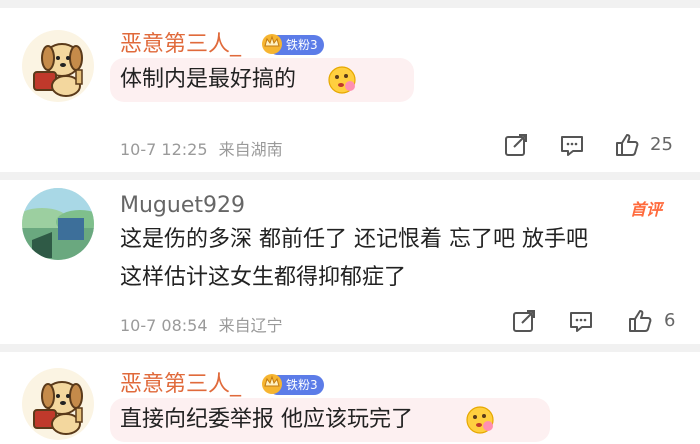  I want to click on timestamp: 10-7 12:25, so click(164, 149).